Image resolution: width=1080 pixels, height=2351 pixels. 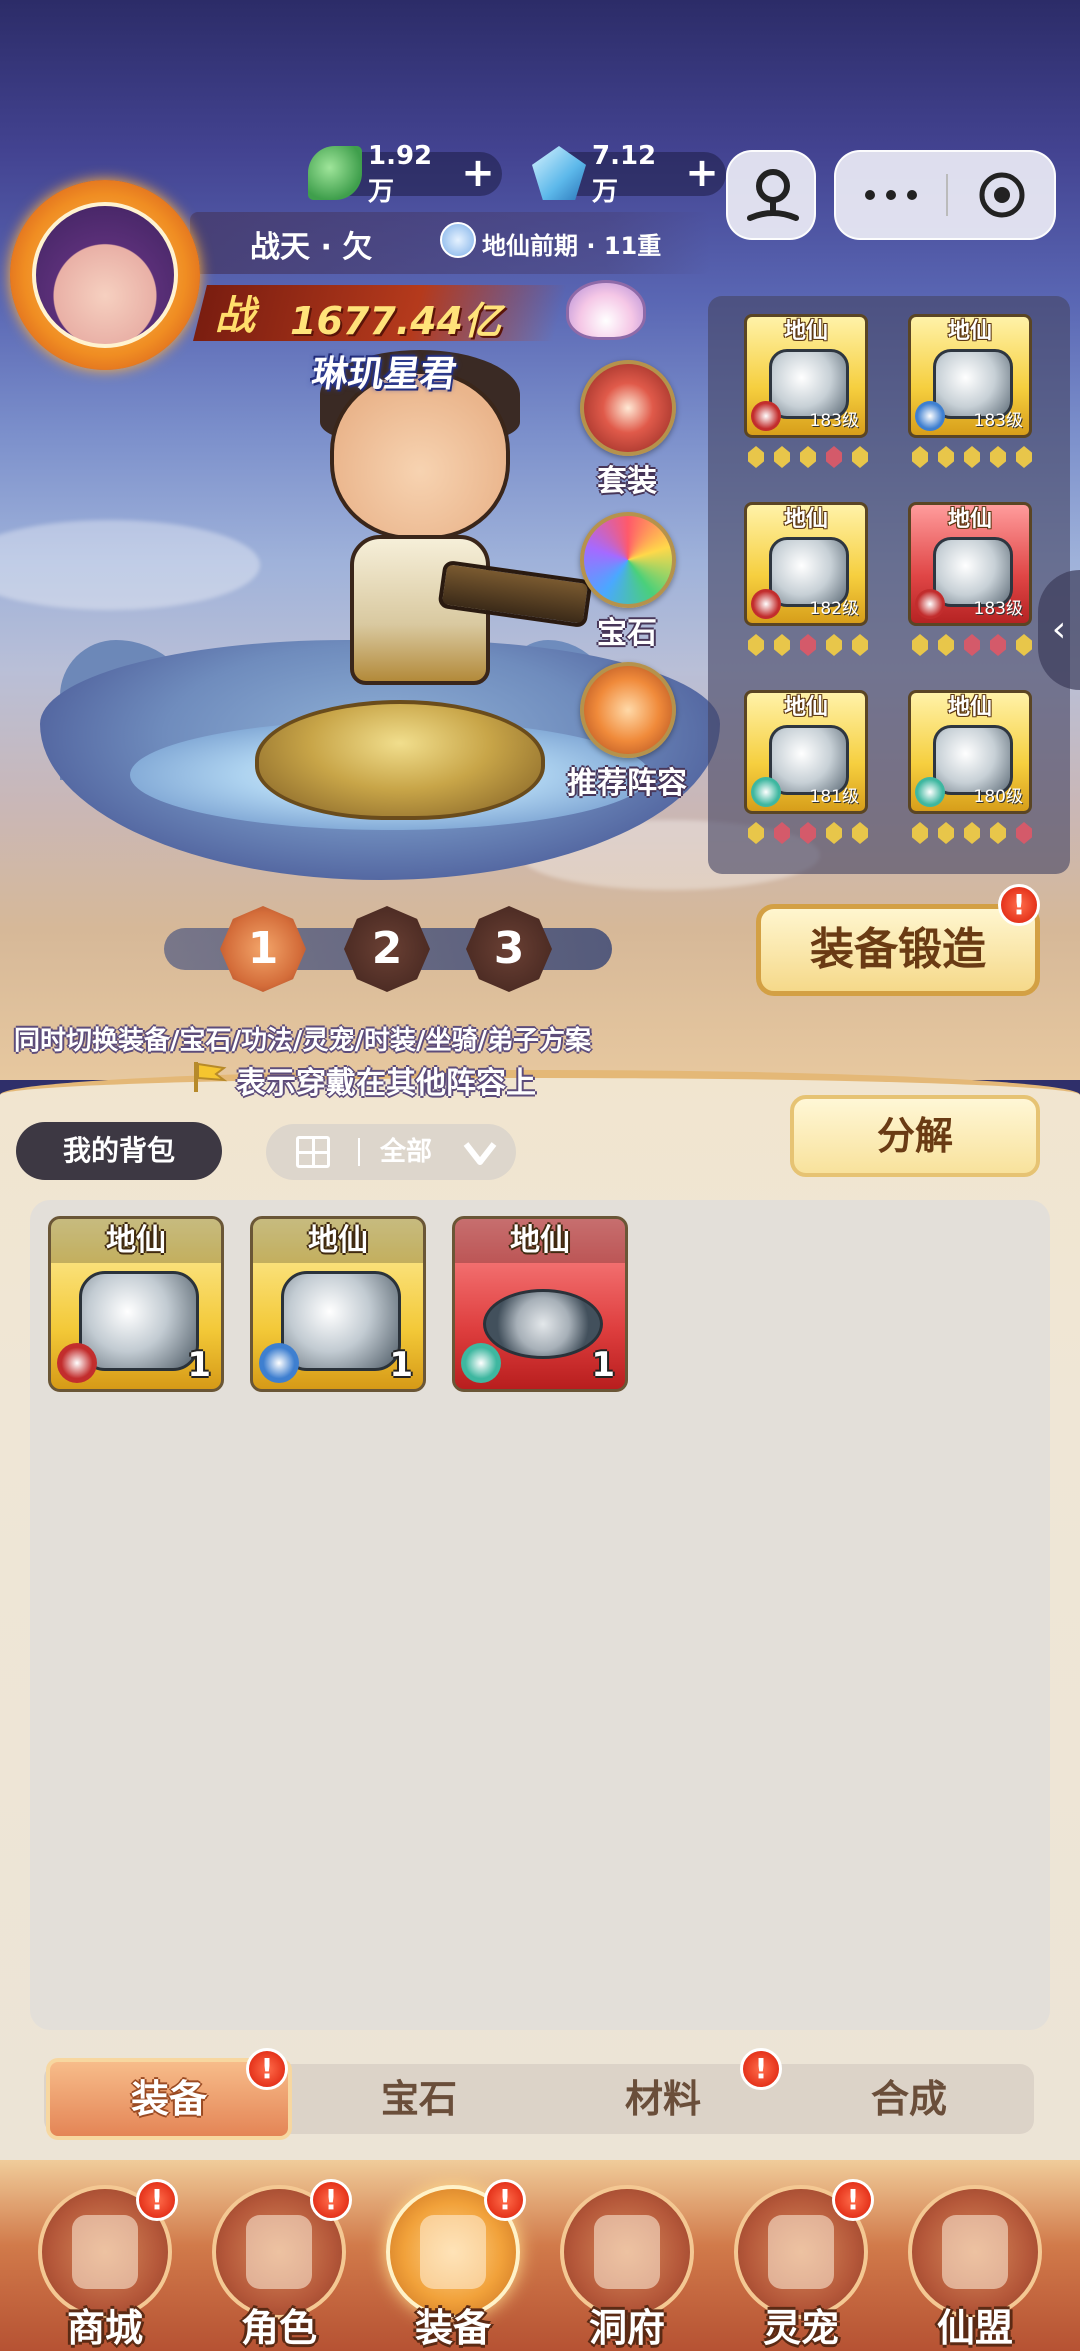 I want to click on jade-currency: 1.92万 +, so click(x=405, y=174).